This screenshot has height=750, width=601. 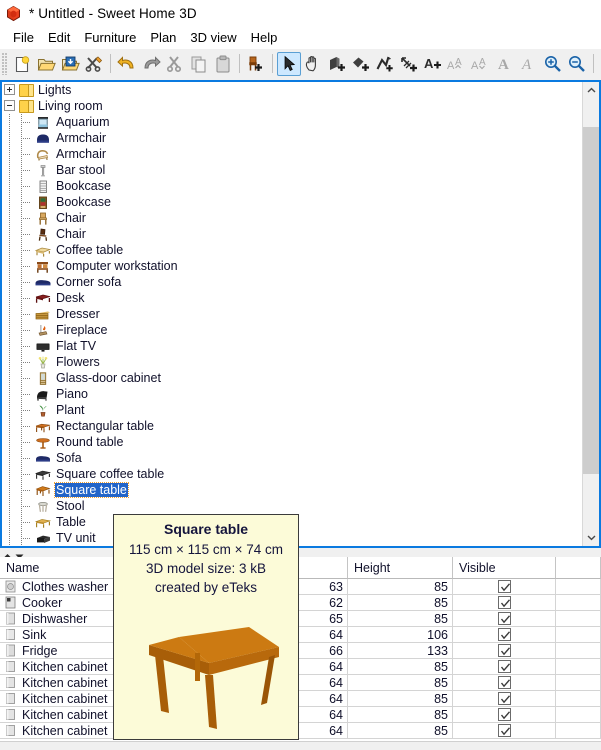 I want to click on tree-node-living-room: Living room, so click(x=292, y=106).